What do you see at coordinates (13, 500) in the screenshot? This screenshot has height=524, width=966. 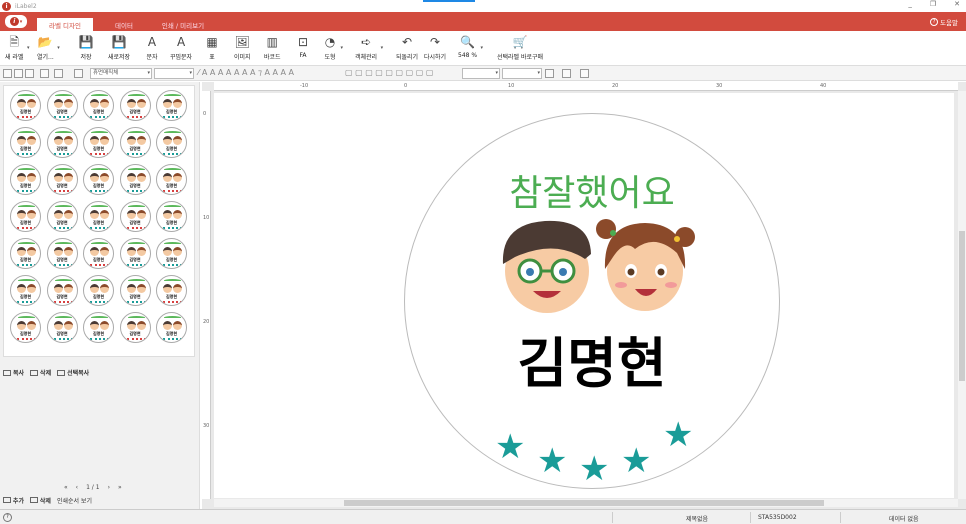 I see `add-button: 추가` at bounding box center [13, 500].